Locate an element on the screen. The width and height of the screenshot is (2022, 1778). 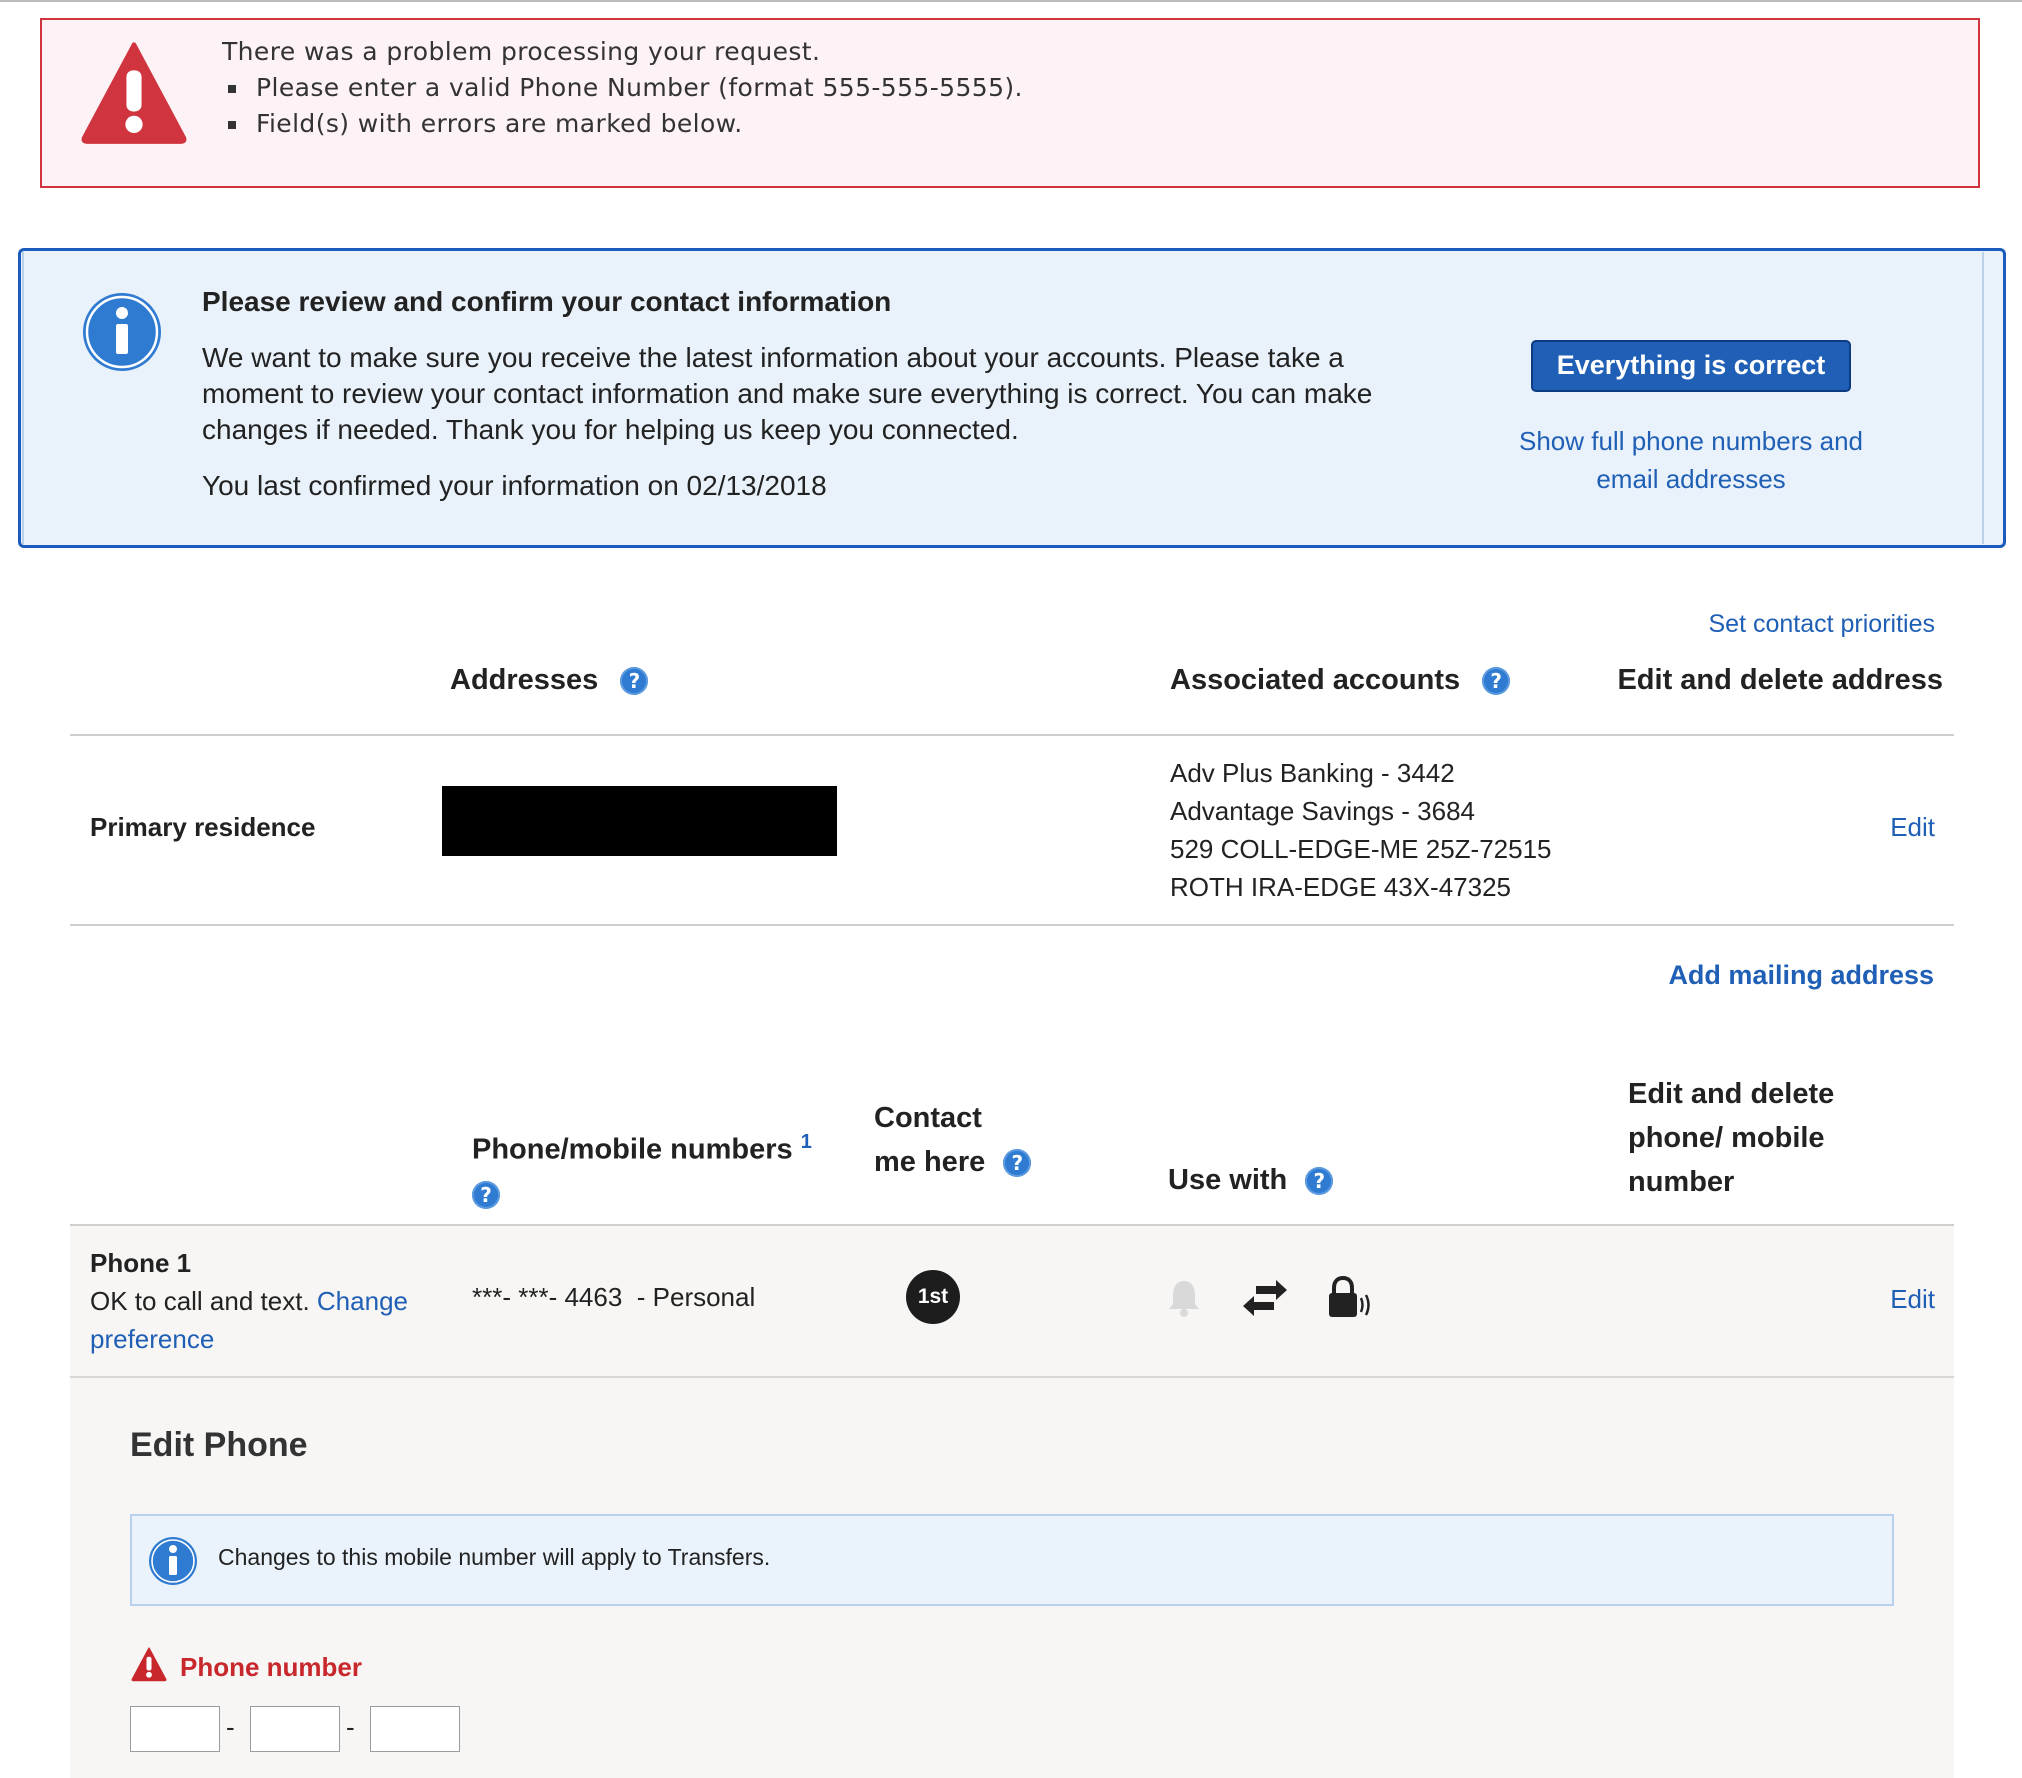
account-item: ROTH IRA-EDGE 43X-47325 is located at coordinates (1341, 887).